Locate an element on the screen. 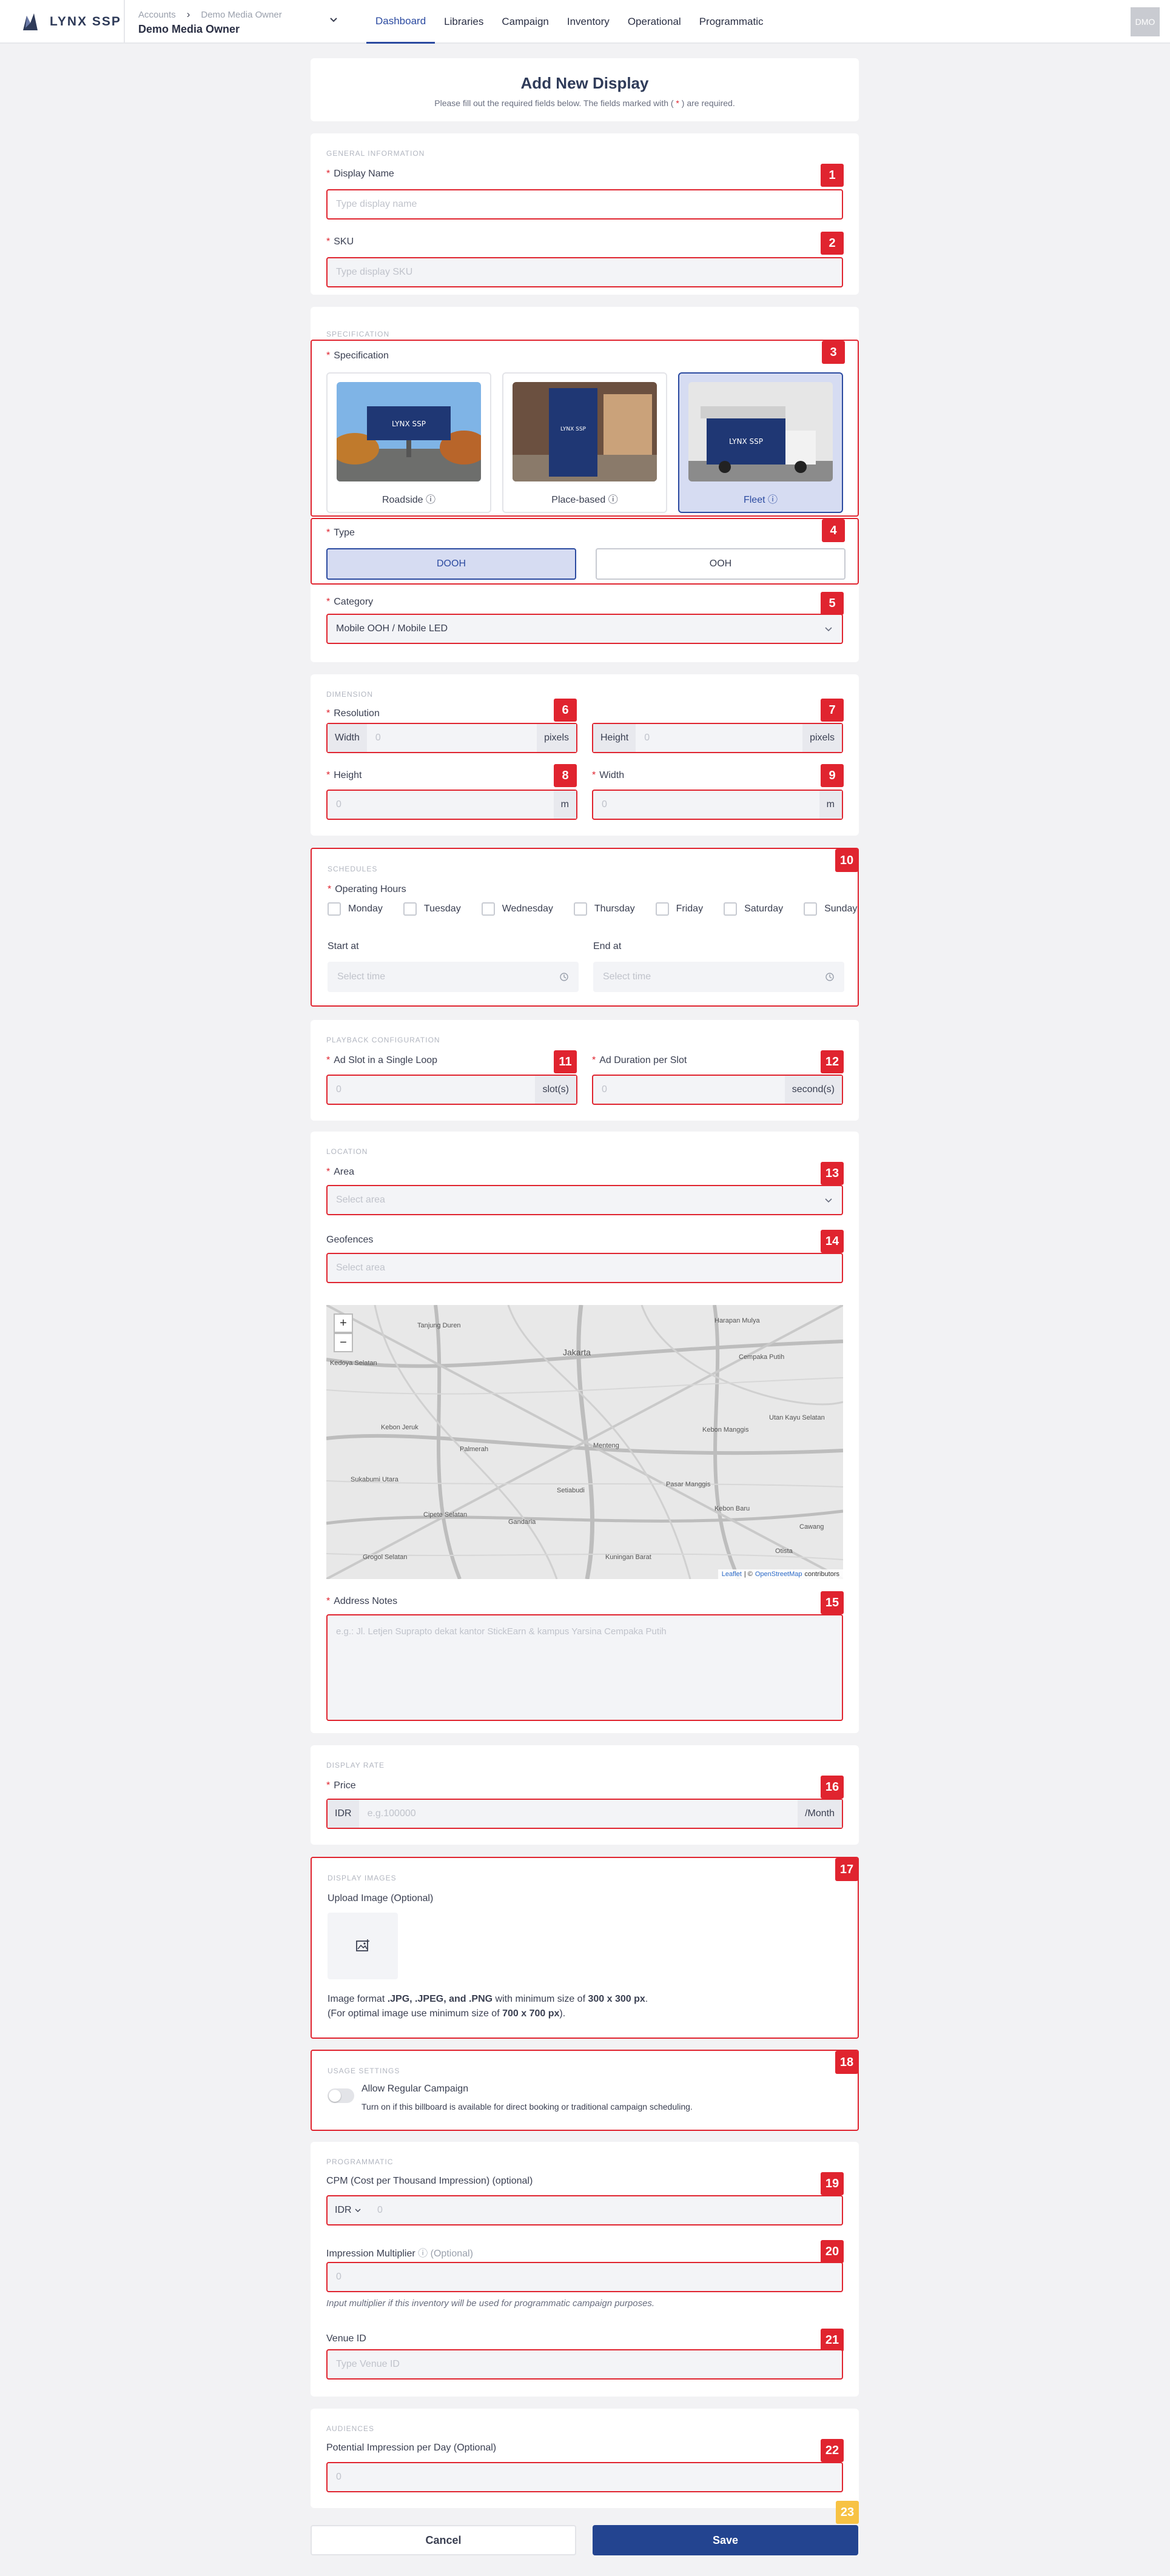  map-place: Harapan Mulya is located at coordinates (737, 1320).